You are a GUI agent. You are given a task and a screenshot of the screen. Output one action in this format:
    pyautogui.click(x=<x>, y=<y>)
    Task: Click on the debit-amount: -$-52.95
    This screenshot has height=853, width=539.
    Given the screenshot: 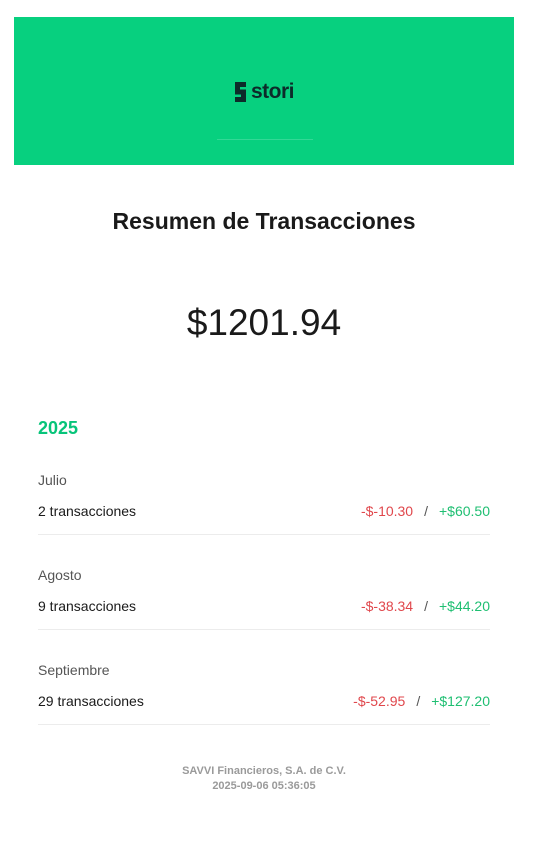 What is the action you would take?
    pyautogui.click(x=379, y=701)
    